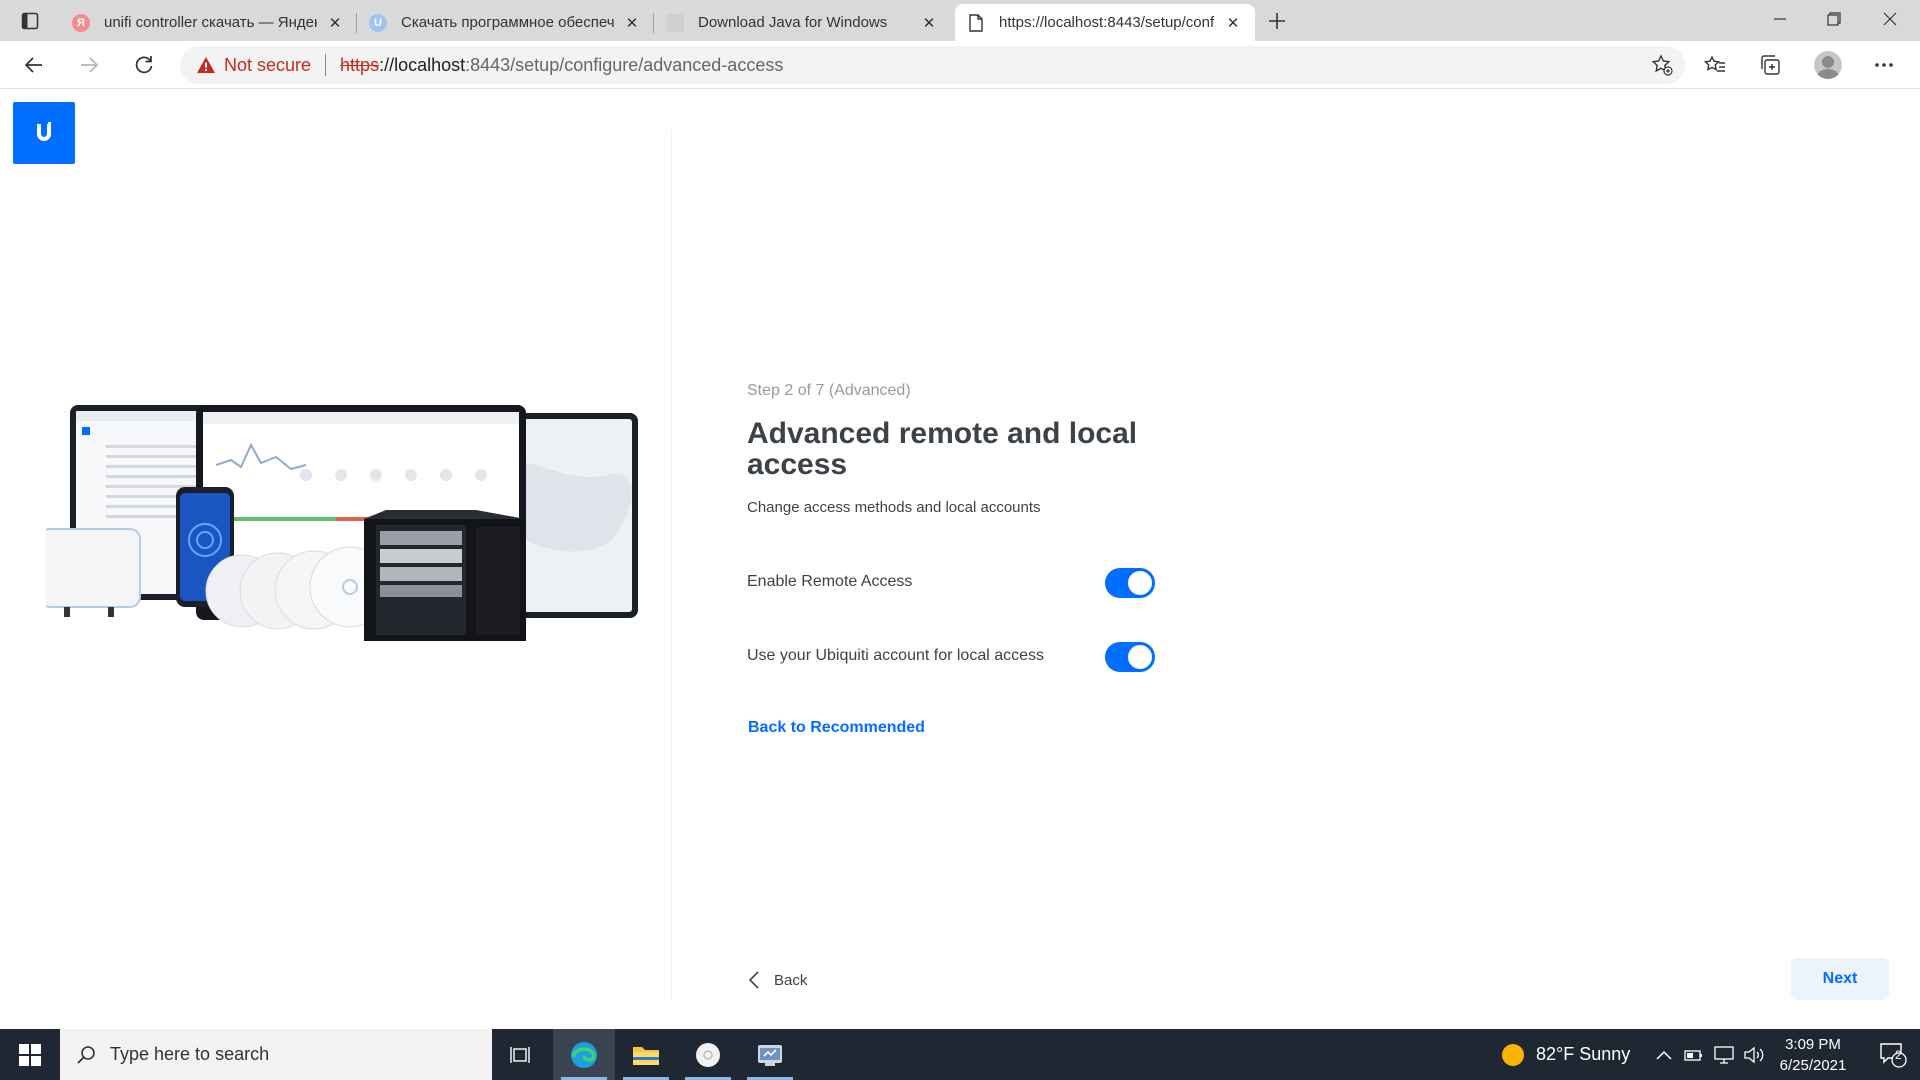 This screenshot has height=1080, width=1920. I want to click on collections-icon, so click(1770, 65).